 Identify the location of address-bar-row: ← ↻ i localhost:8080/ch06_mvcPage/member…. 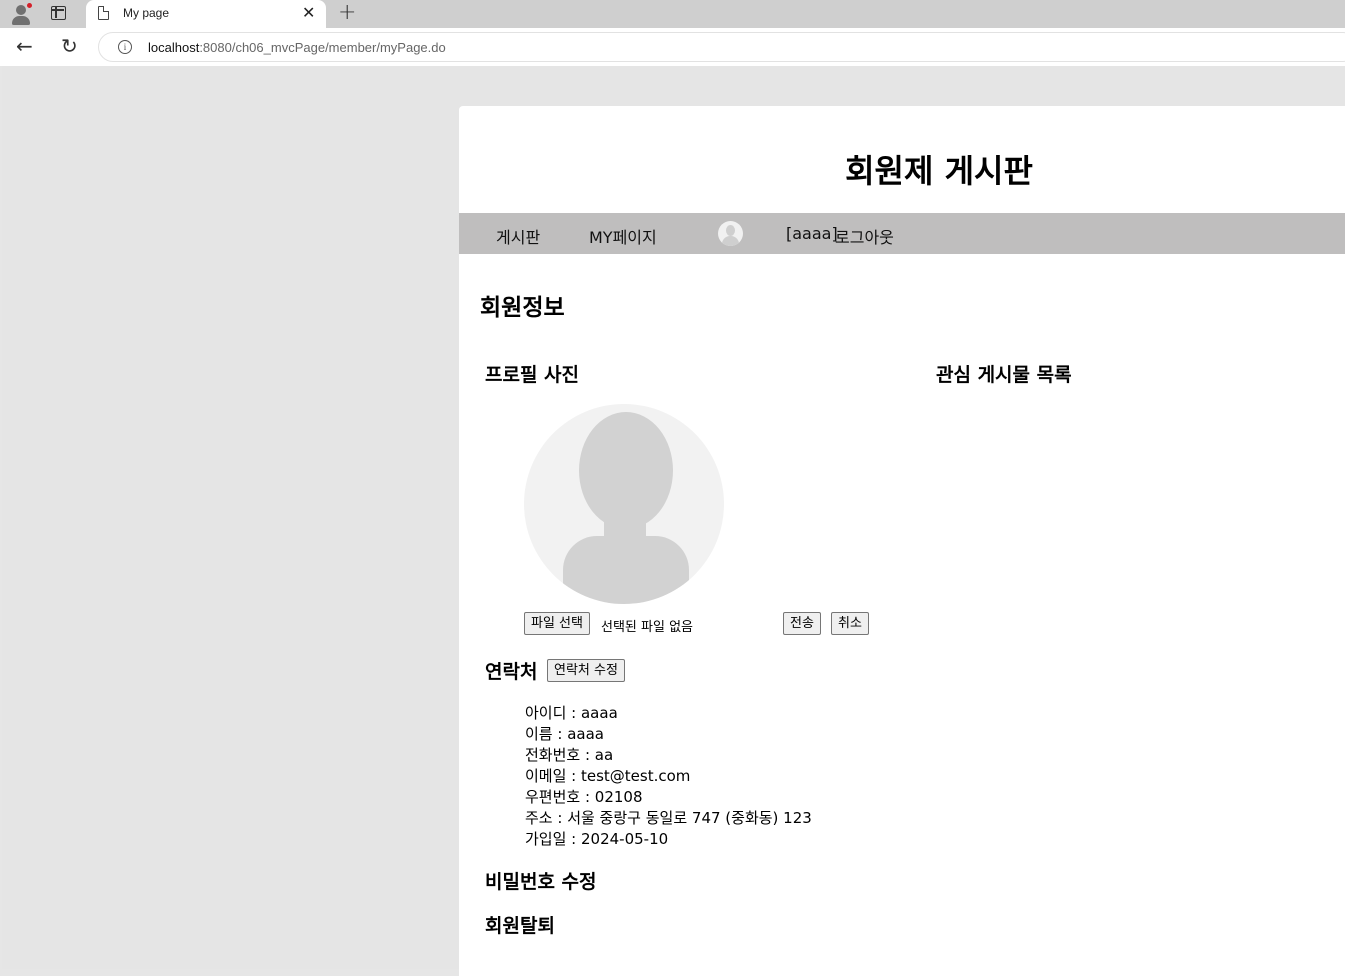
(672, 47).